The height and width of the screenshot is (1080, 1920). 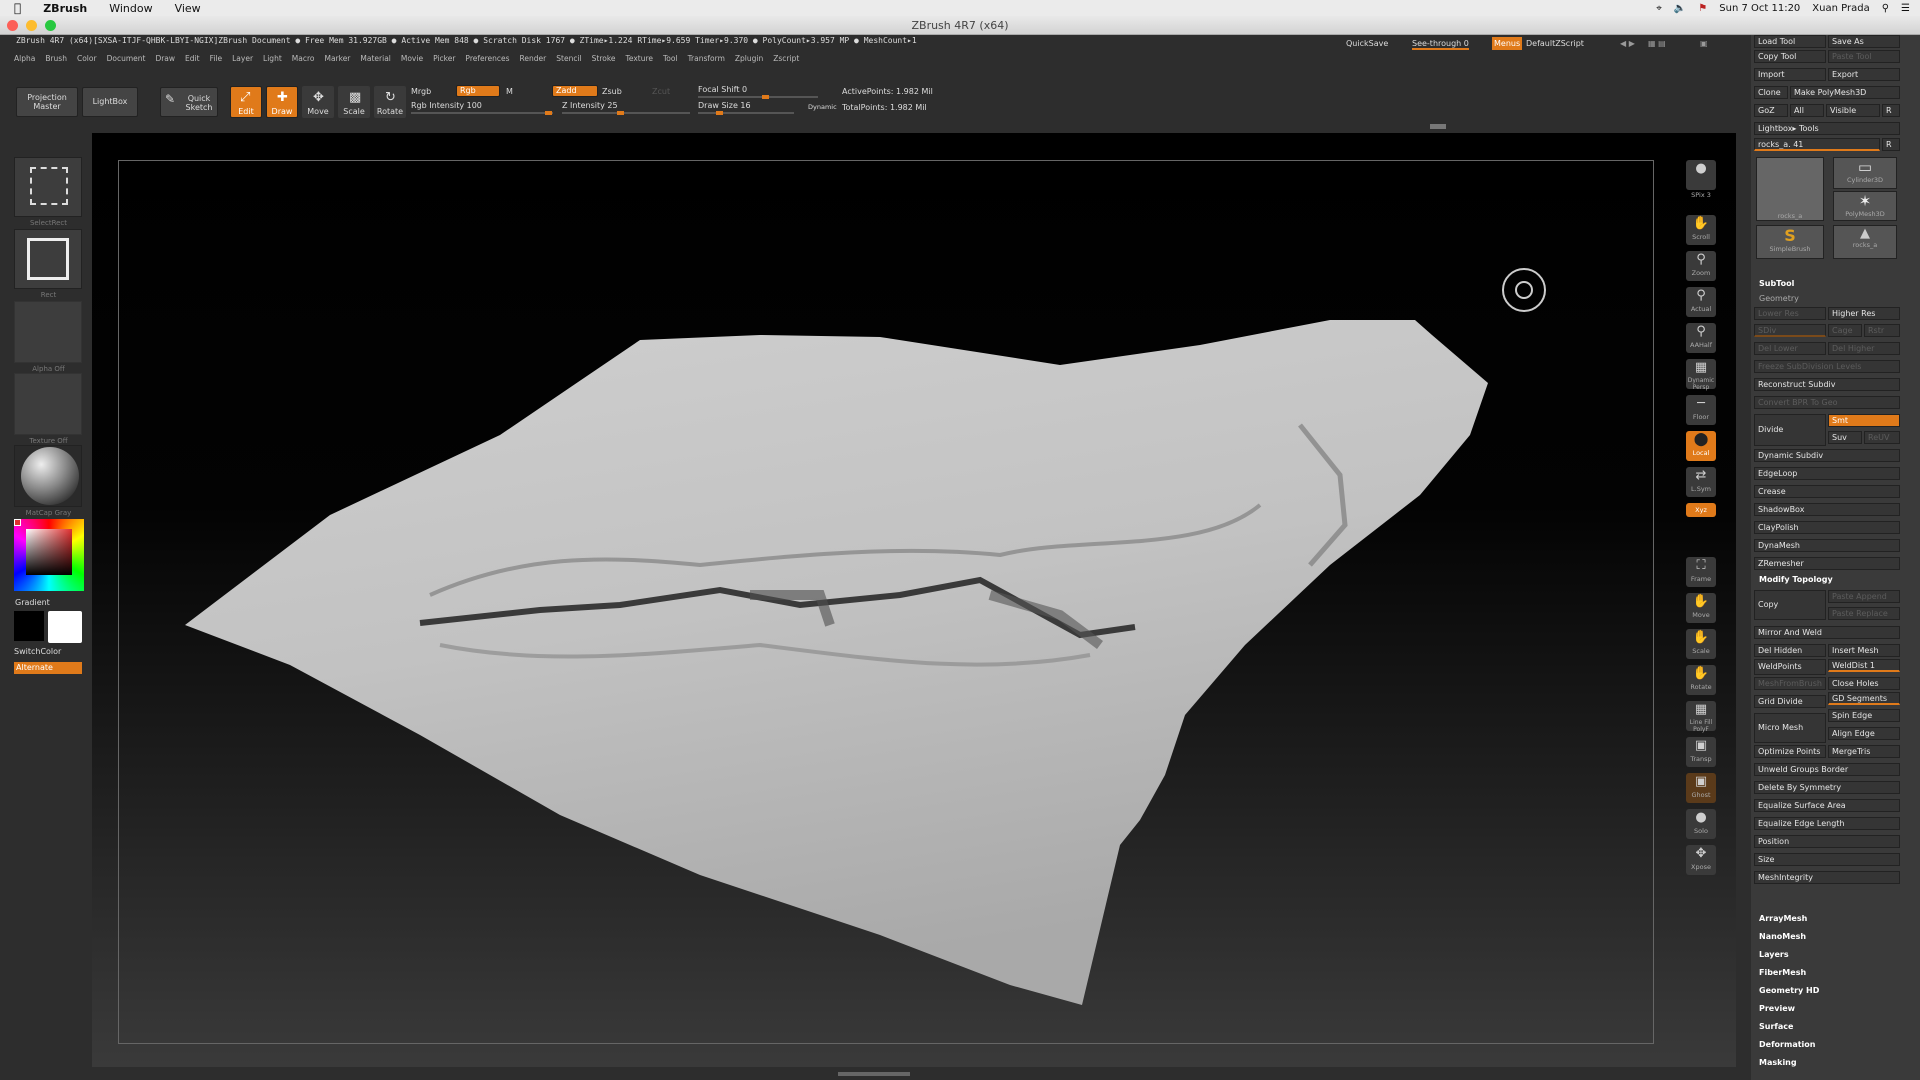 I want to click on actual-button: ⚲ Actual, so click(x=1701, y=302).